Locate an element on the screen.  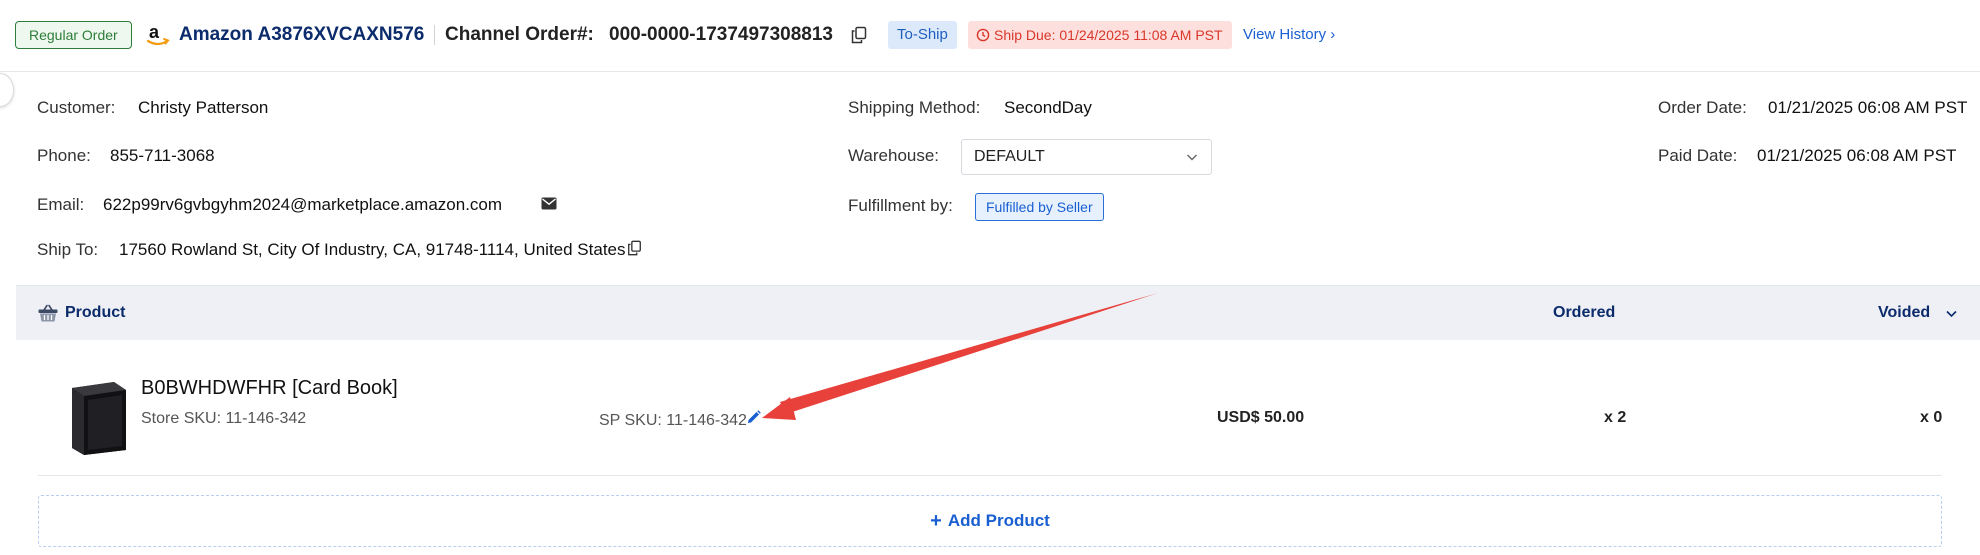
customer-value: Christy Patterson is located at coordinates (203, 107).